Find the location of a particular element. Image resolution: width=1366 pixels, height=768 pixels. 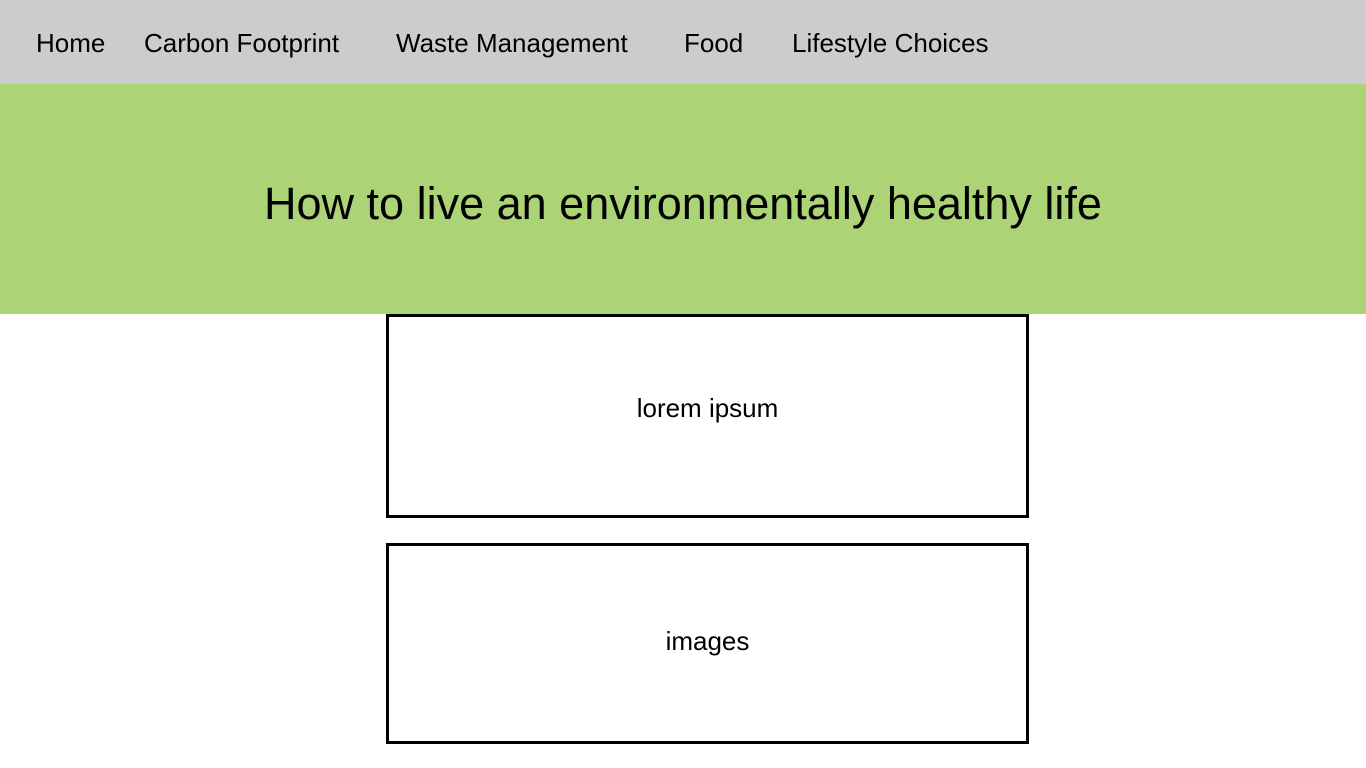

images-content-box: images is located at coordinates (707, 643).